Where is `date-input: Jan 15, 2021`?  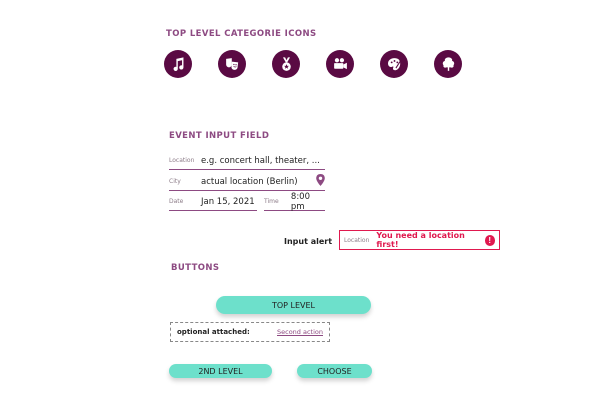
date-input: Jan 15, 2021 is located at coordinates (228, 202).